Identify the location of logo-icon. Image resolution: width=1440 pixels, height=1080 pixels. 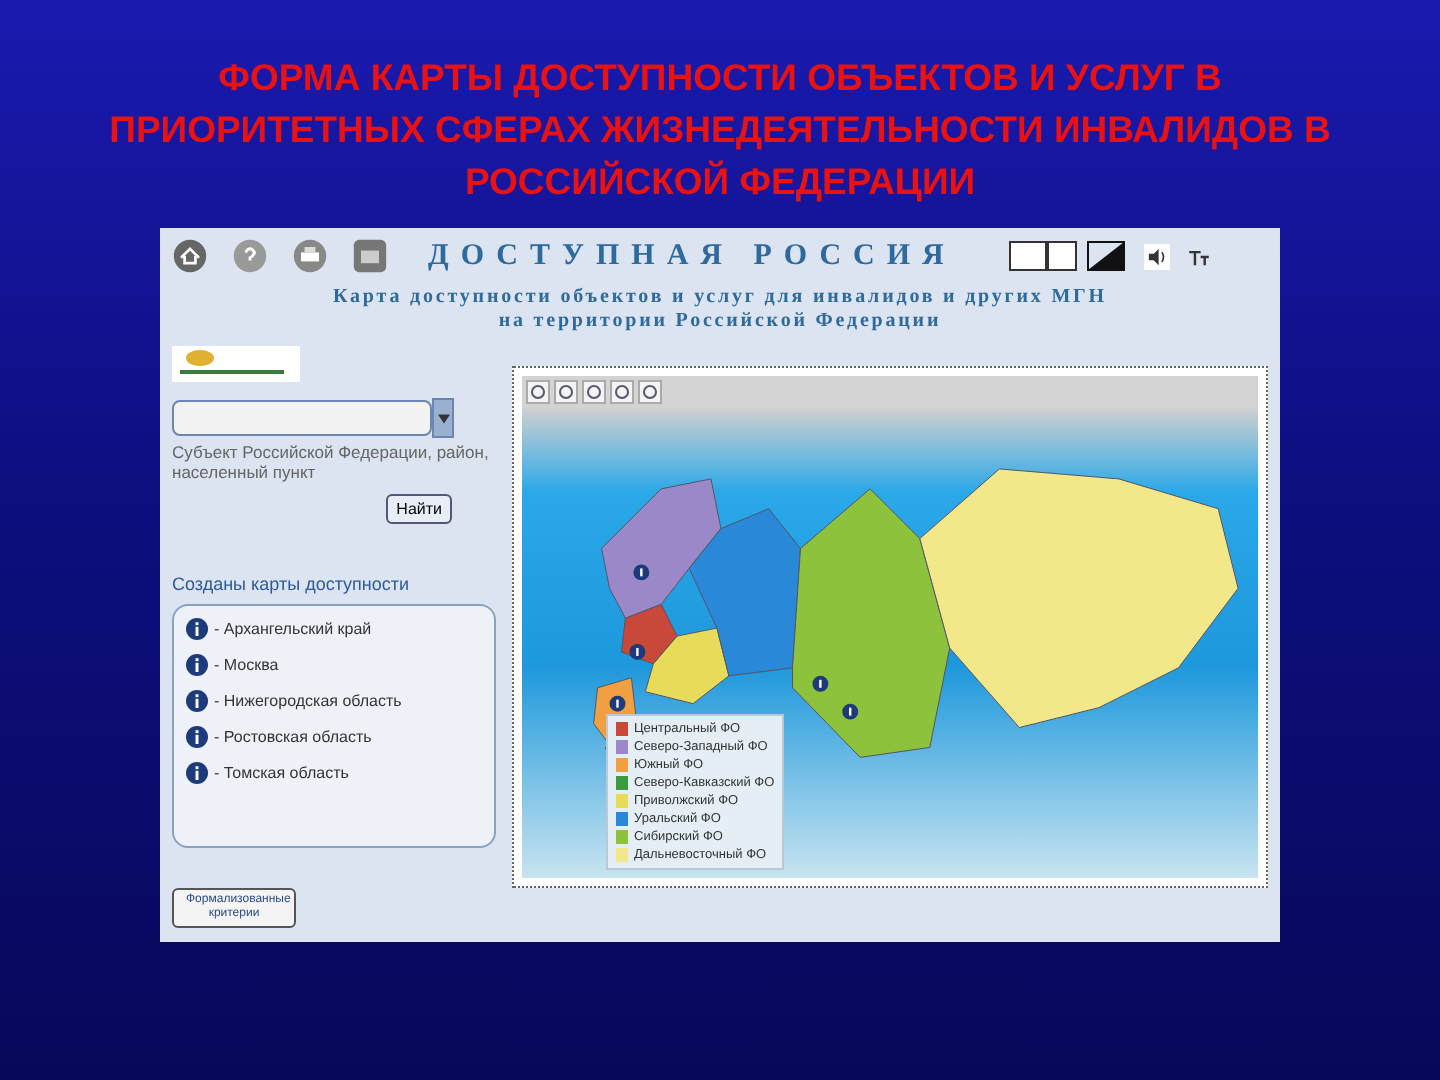
(236, 364).